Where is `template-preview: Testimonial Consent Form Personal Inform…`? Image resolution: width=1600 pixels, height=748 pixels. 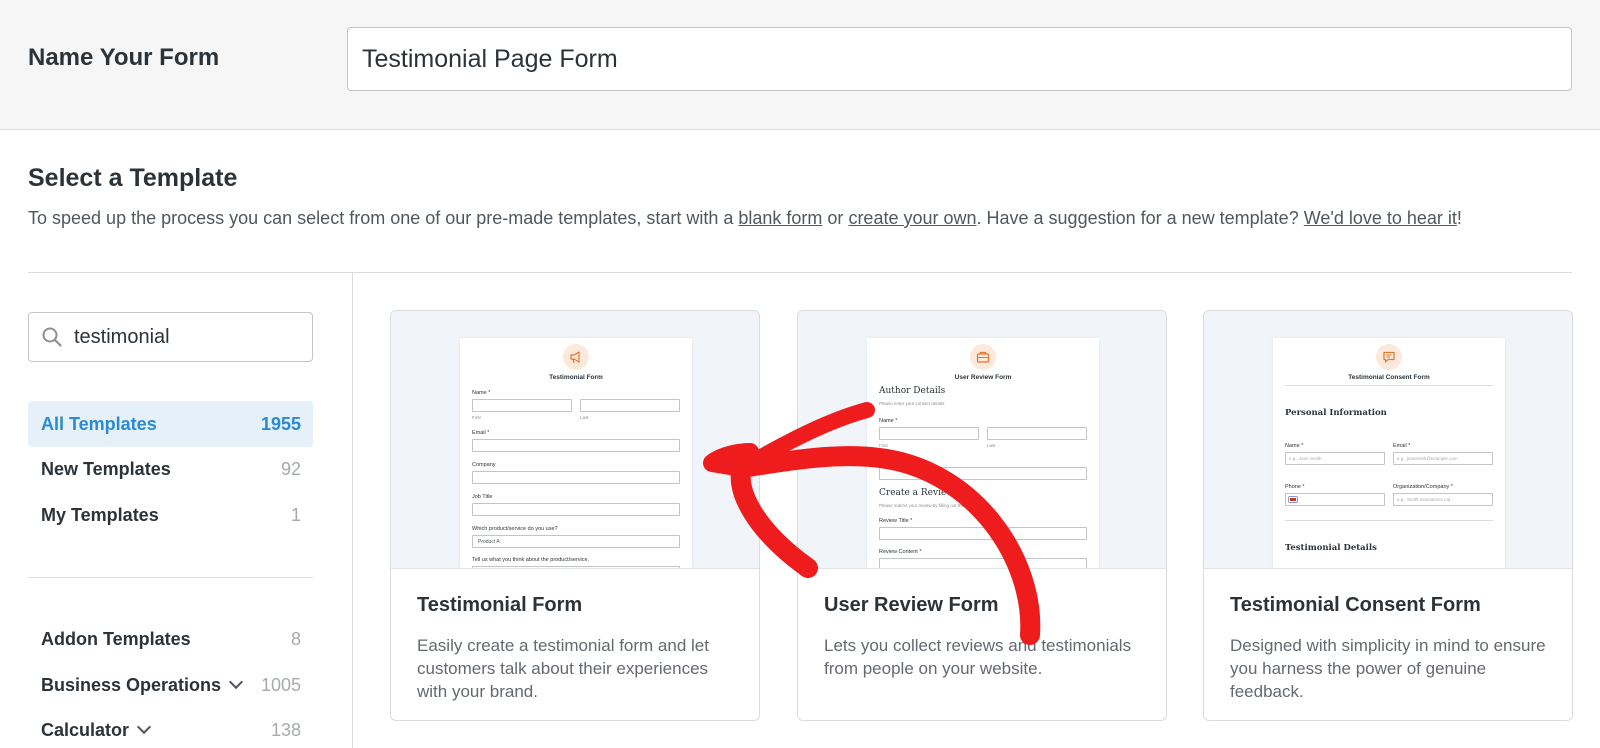 template-preview: Testimonial Consent Form Personal Inform… is located at coordinates (1388, 440).